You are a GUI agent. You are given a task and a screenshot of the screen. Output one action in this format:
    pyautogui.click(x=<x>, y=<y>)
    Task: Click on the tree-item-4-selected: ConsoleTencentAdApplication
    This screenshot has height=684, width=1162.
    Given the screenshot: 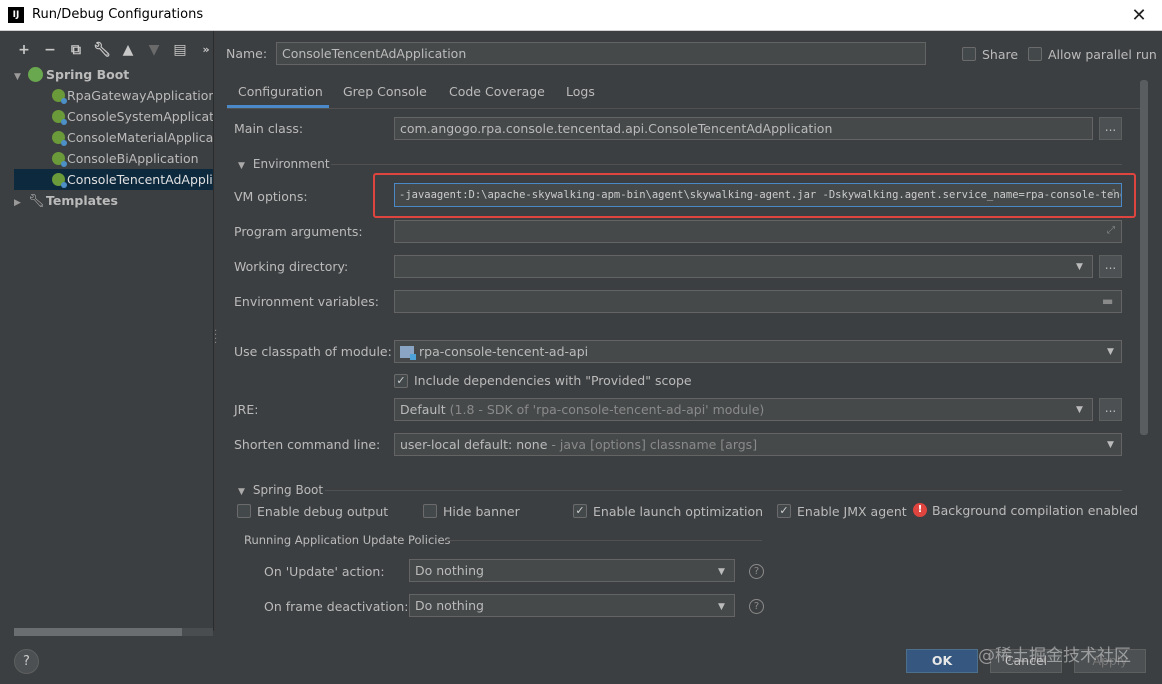 What is the action you would take?
    pyautogui.click(x=113, y=179)
    